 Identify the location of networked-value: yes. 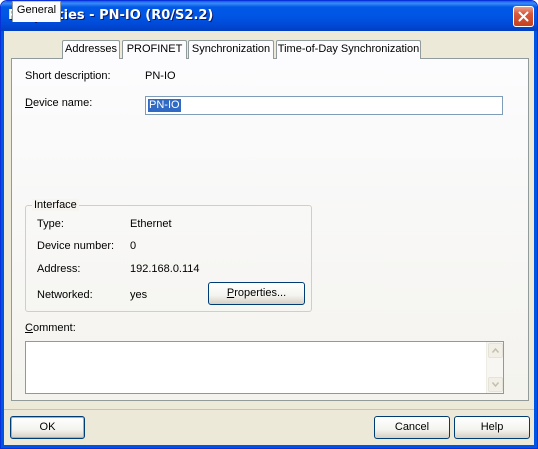
(139, 295).